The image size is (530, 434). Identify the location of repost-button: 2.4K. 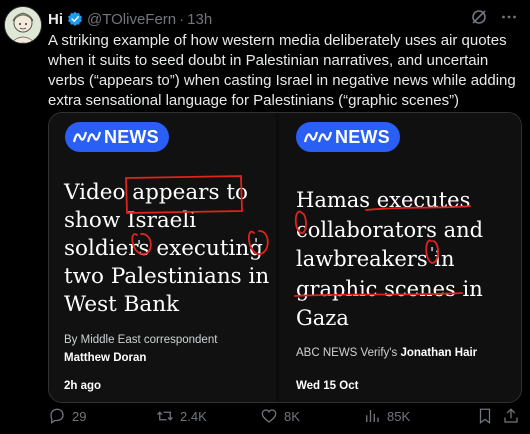
(181, 416).